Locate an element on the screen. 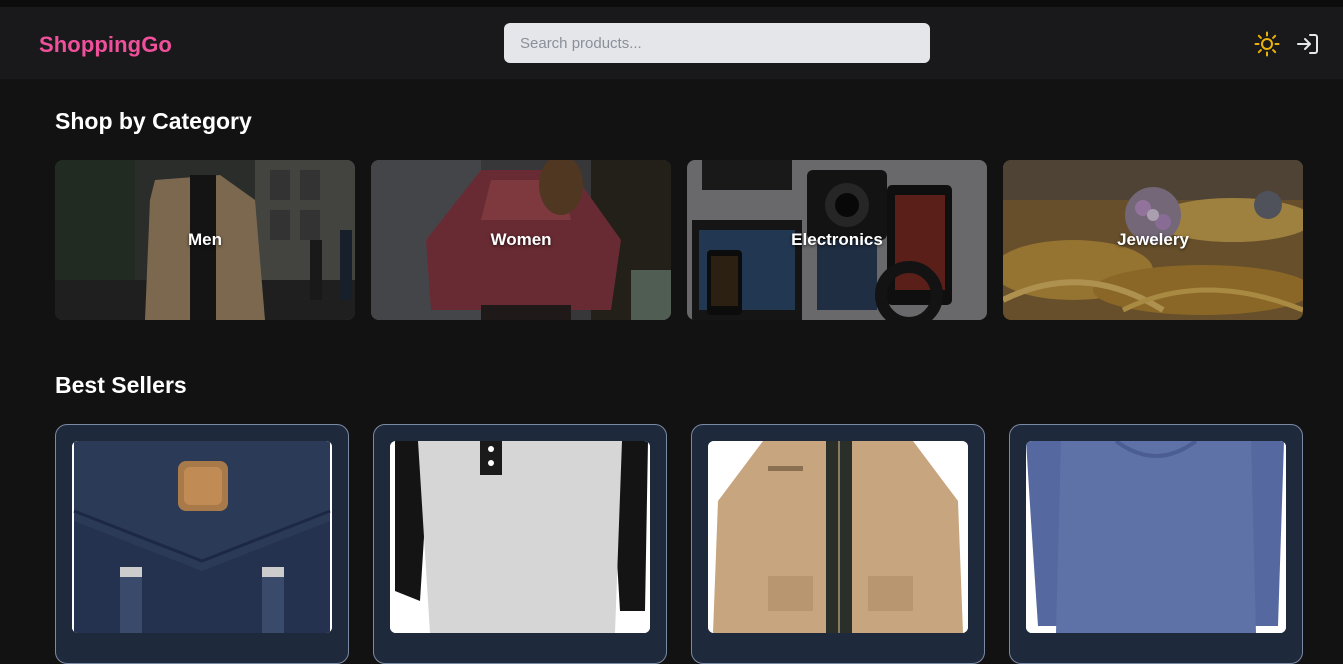 This screenshot has width=1343, height=664. top-navbar: ShoppingGo is located at coordinates (671, 43).